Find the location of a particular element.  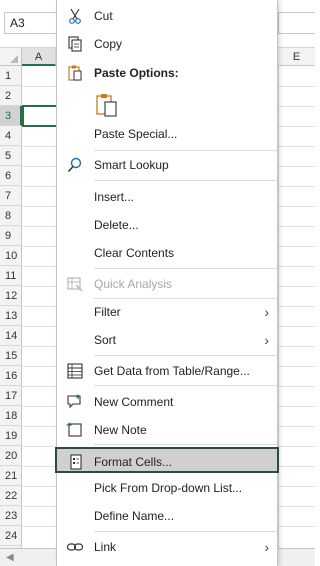

menu-item-filter: Filter › is located at coordinates (167, 312).